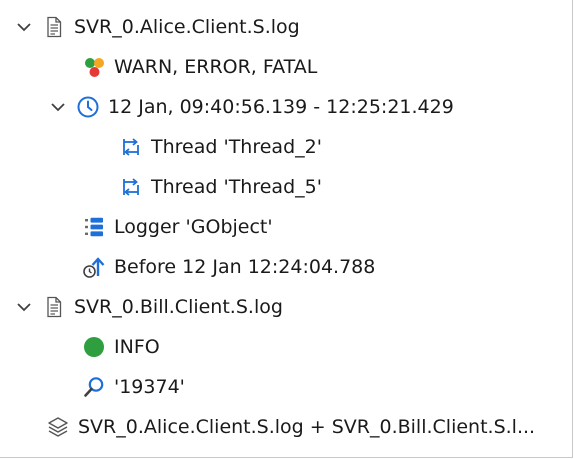 The image size is (574, 459). I want to click on info-level-icon, so click(94, 347).